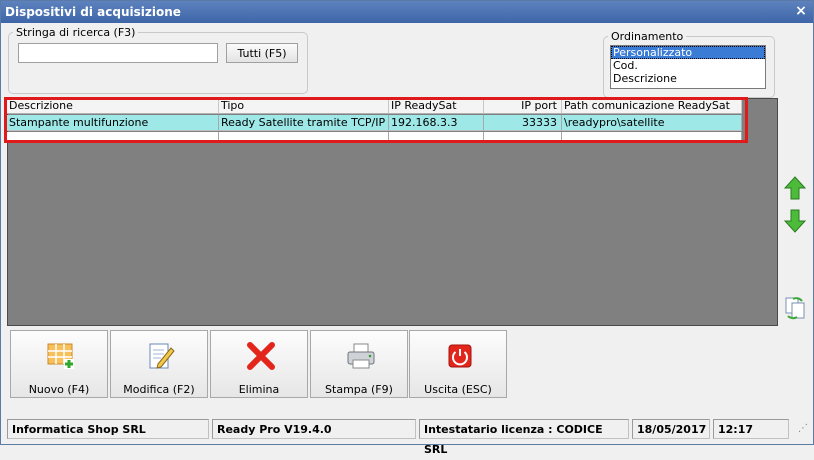 This screenshot has height=460, width=814. I want to click on refresh-button, so click(795, 308).